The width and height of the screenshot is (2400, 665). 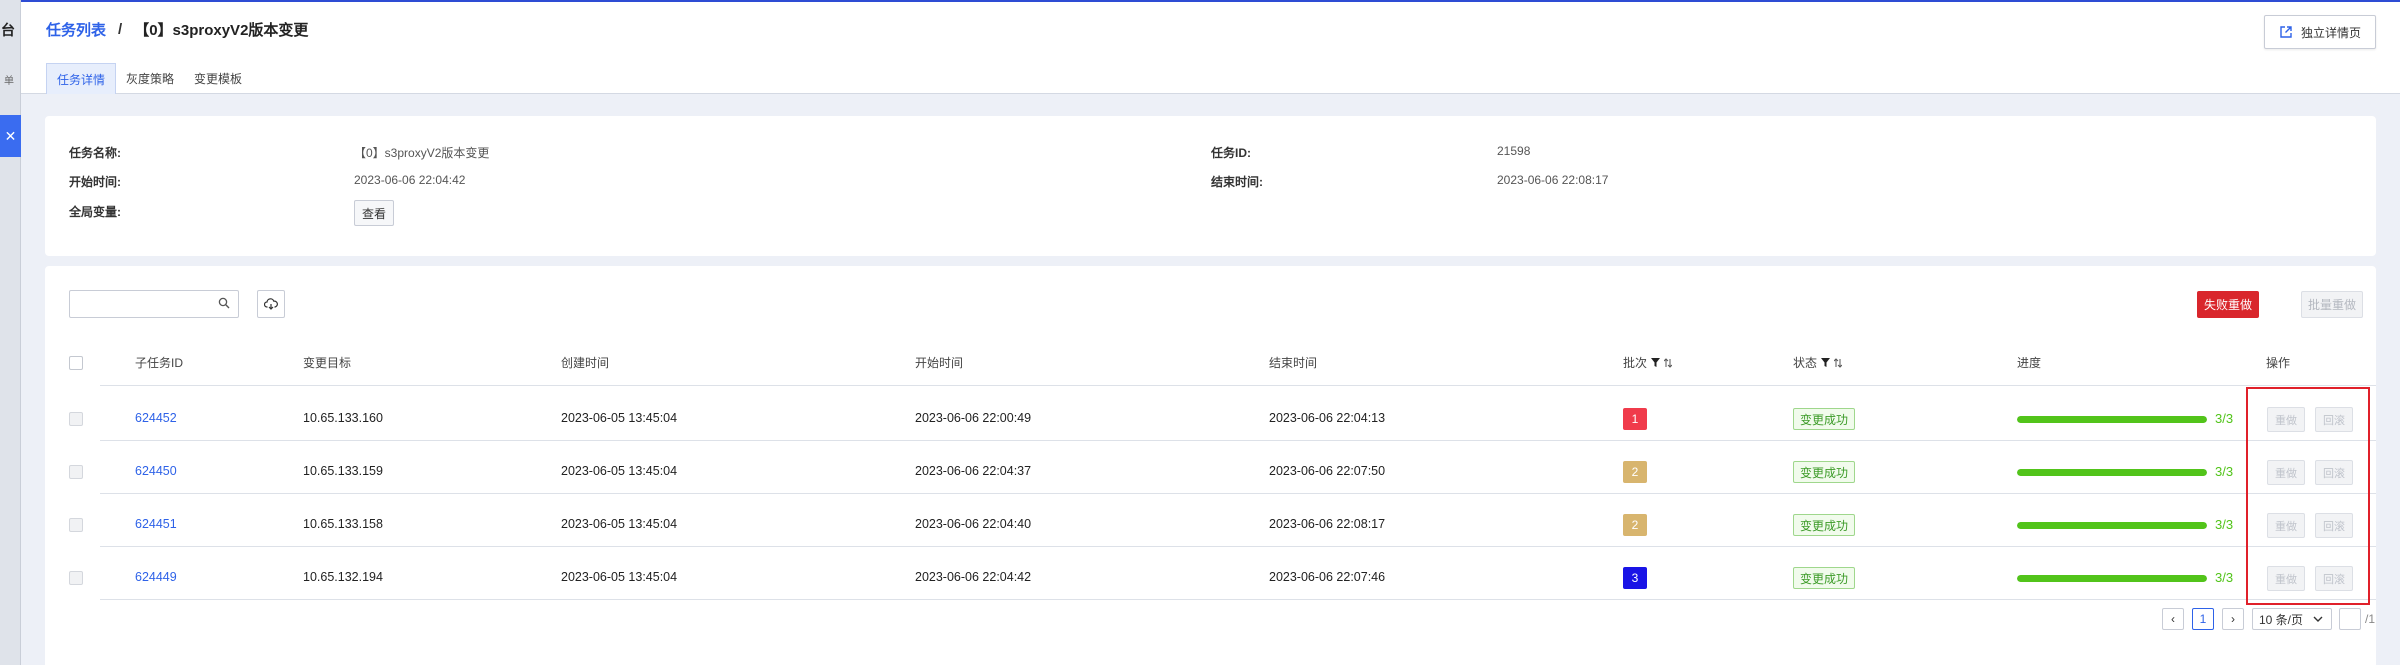 I want to click on close-icon: ✕, so click(x=10, y=135).